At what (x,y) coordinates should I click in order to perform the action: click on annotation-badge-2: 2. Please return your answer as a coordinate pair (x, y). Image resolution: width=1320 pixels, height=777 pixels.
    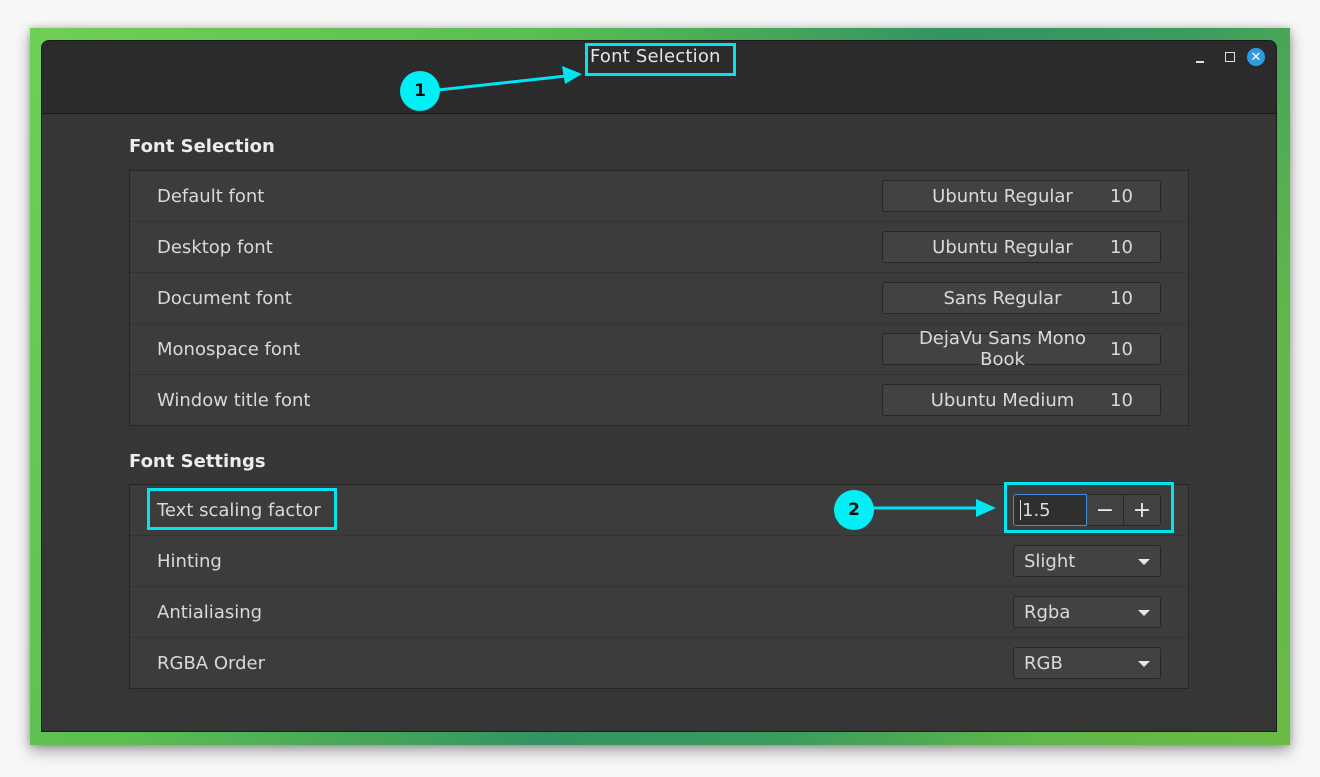
    Looking at the image, I should click on (854, 510).